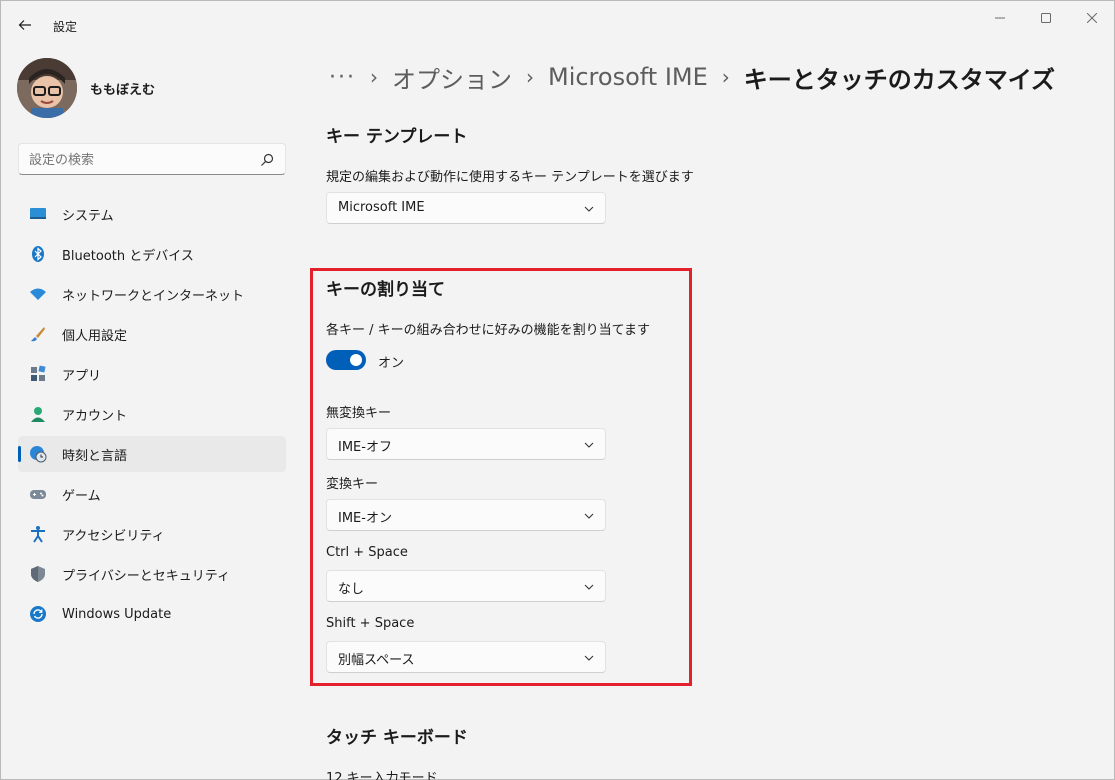  What do you see at coordinates (146, 576) in the screenshot?
I see `sidebar-item-label: プライバシーとセキュリティ` at bounding box center [146, 576].